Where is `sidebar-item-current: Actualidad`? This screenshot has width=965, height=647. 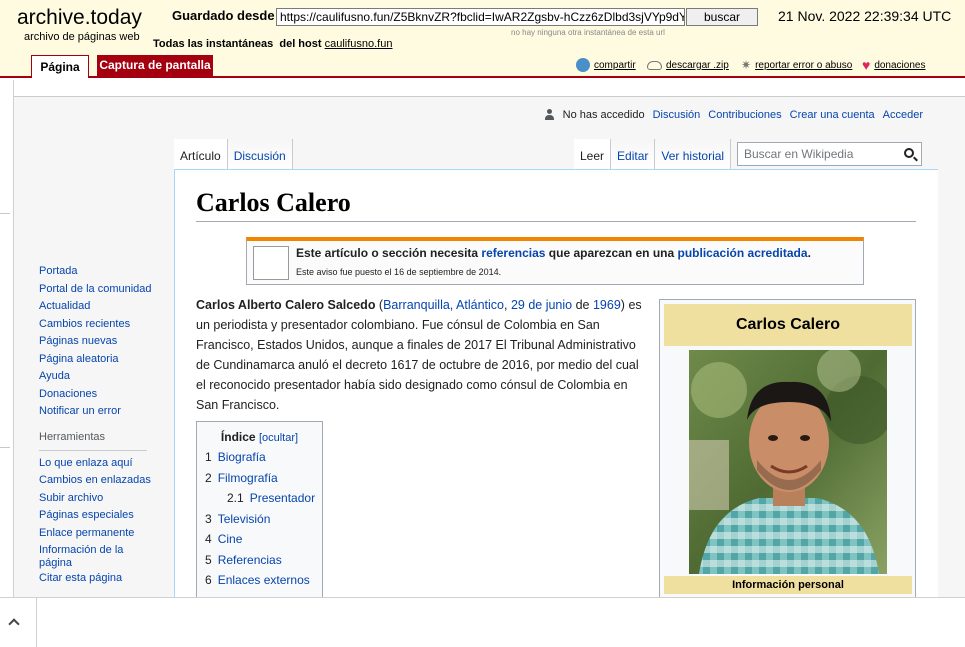 sidebar-item-current: Actualidad is located at coordinates (95, 309).